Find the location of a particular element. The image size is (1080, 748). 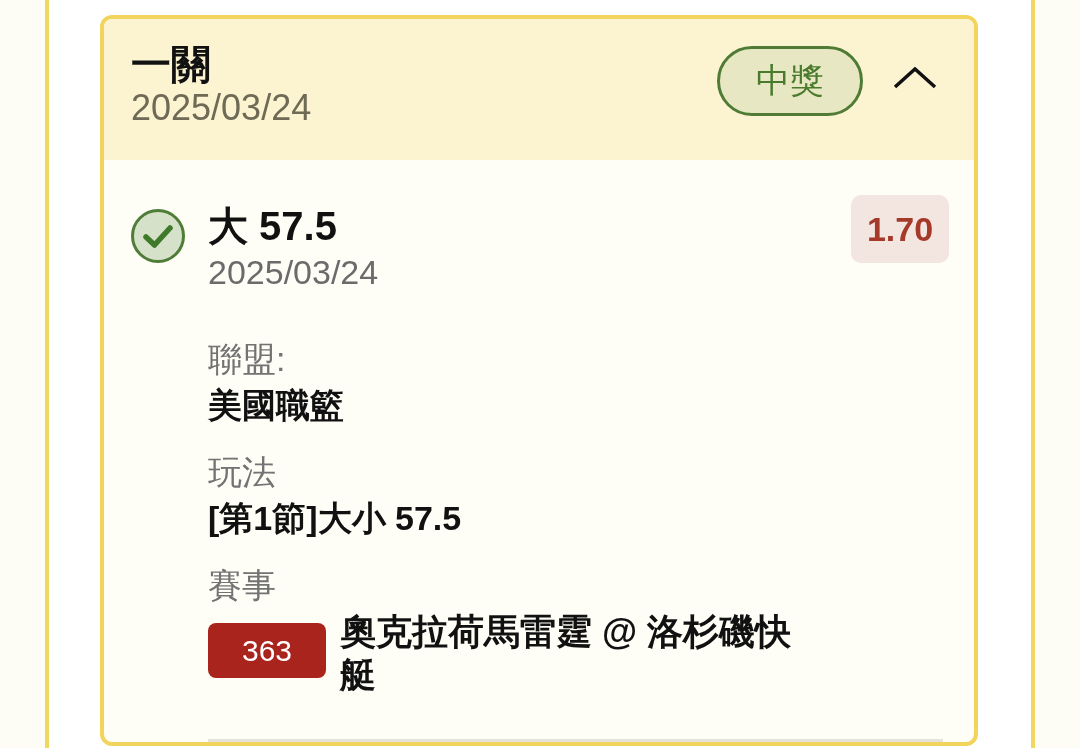

odds-badge: 1.70 is located at coordinates (900, 229).